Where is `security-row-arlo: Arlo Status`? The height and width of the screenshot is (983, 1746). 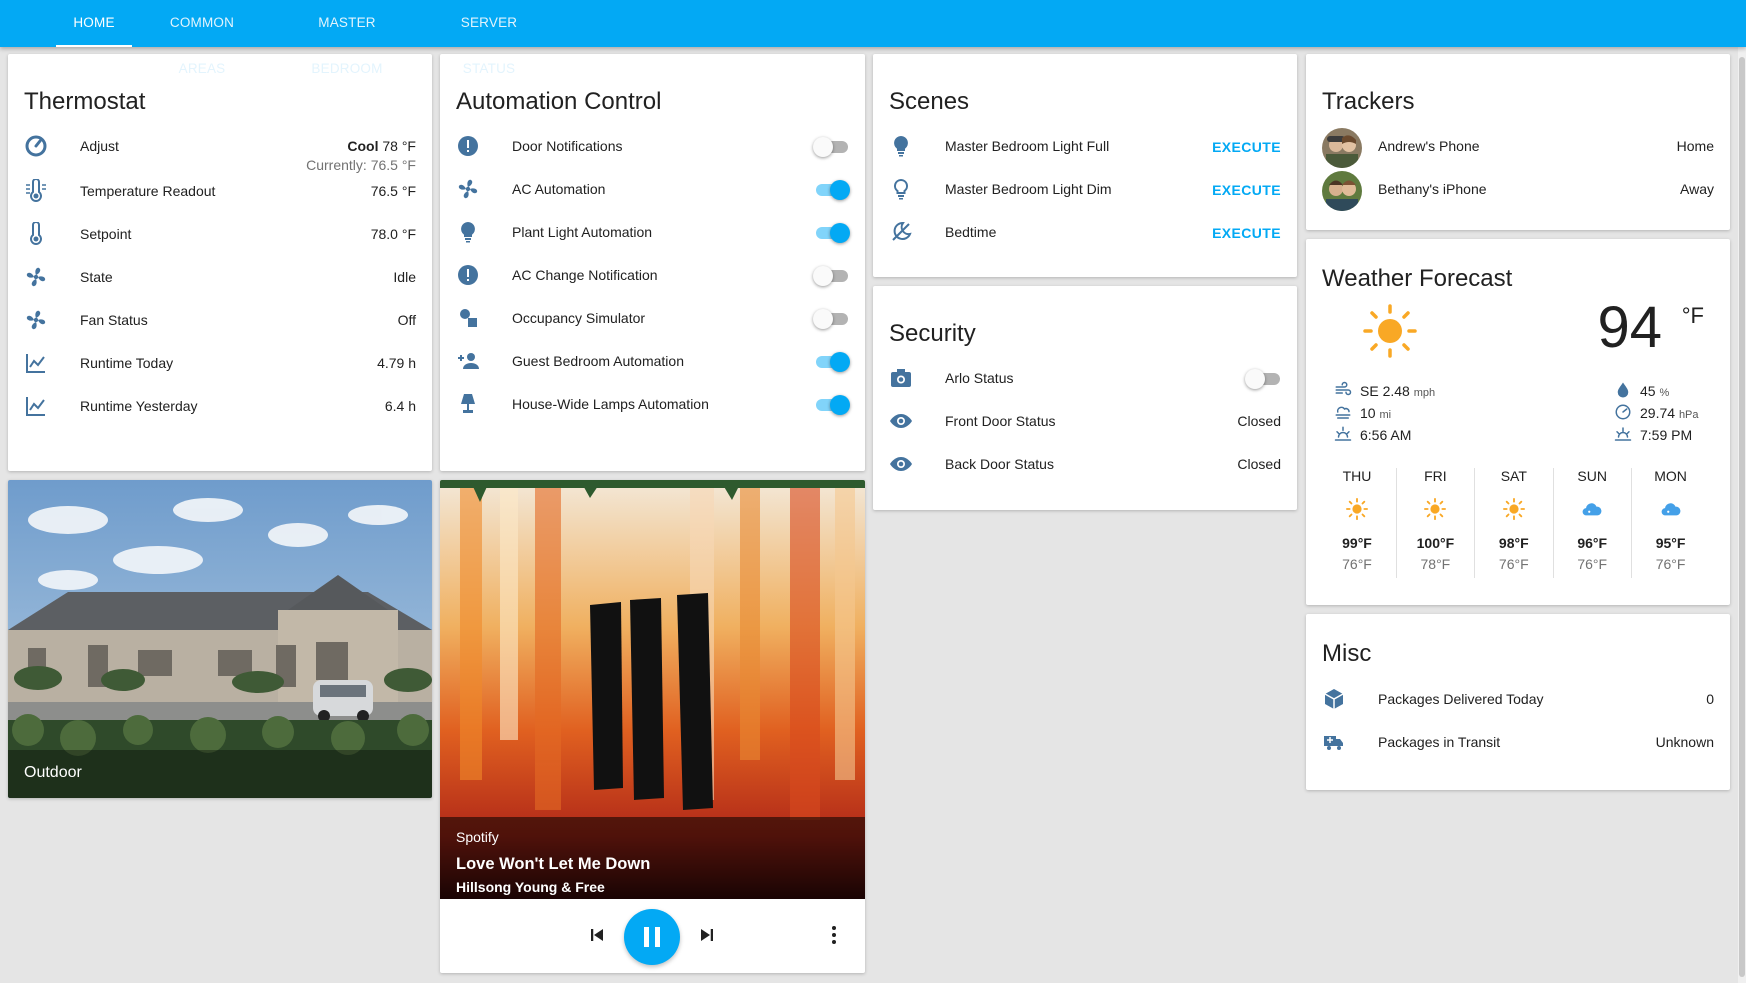
security-row-arlo: Arlo Status is located at coordinates (1085, 378).